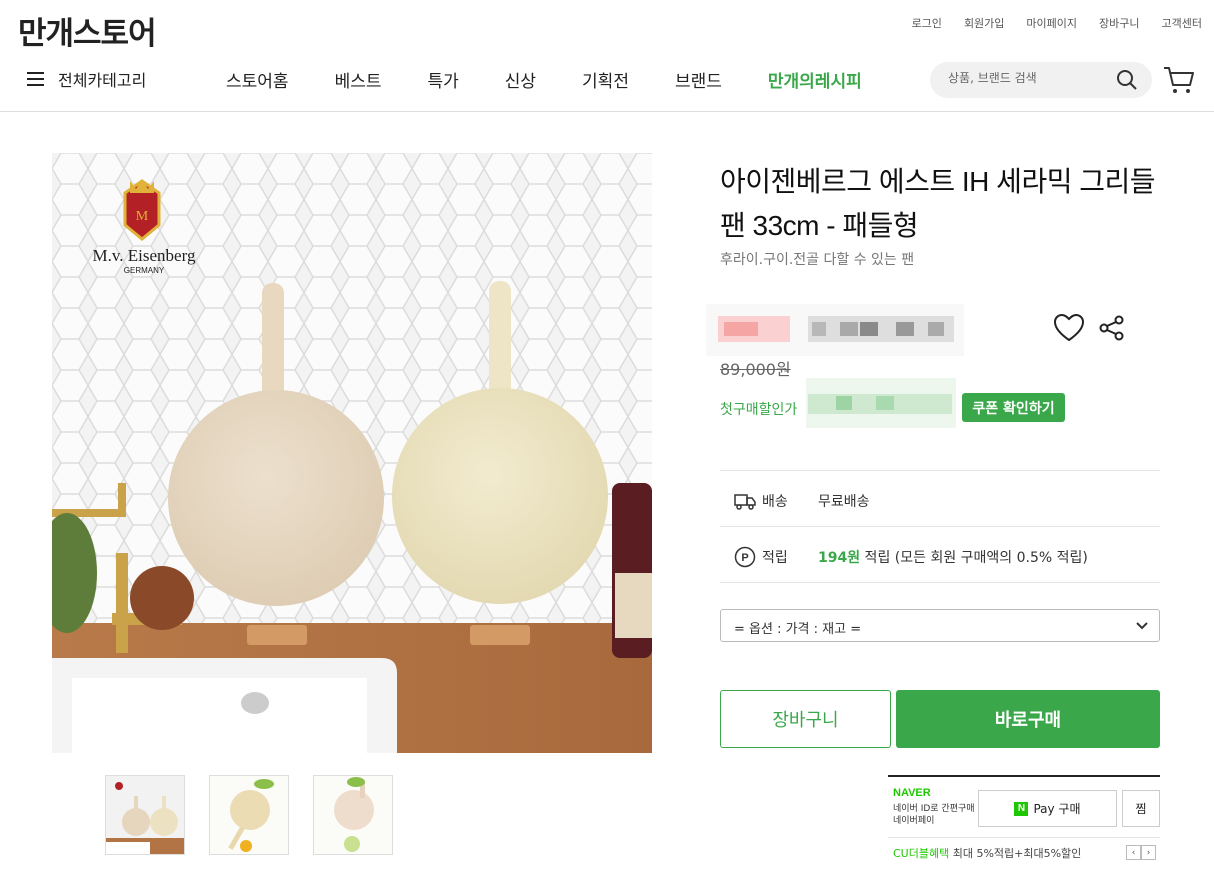 This screenshot has width=1214, height=887. What do you see at coordinates (759, 410) in the screenshot?
I see `first-purchase-label: 첫구매할인가` at bounding box center [759, 410].